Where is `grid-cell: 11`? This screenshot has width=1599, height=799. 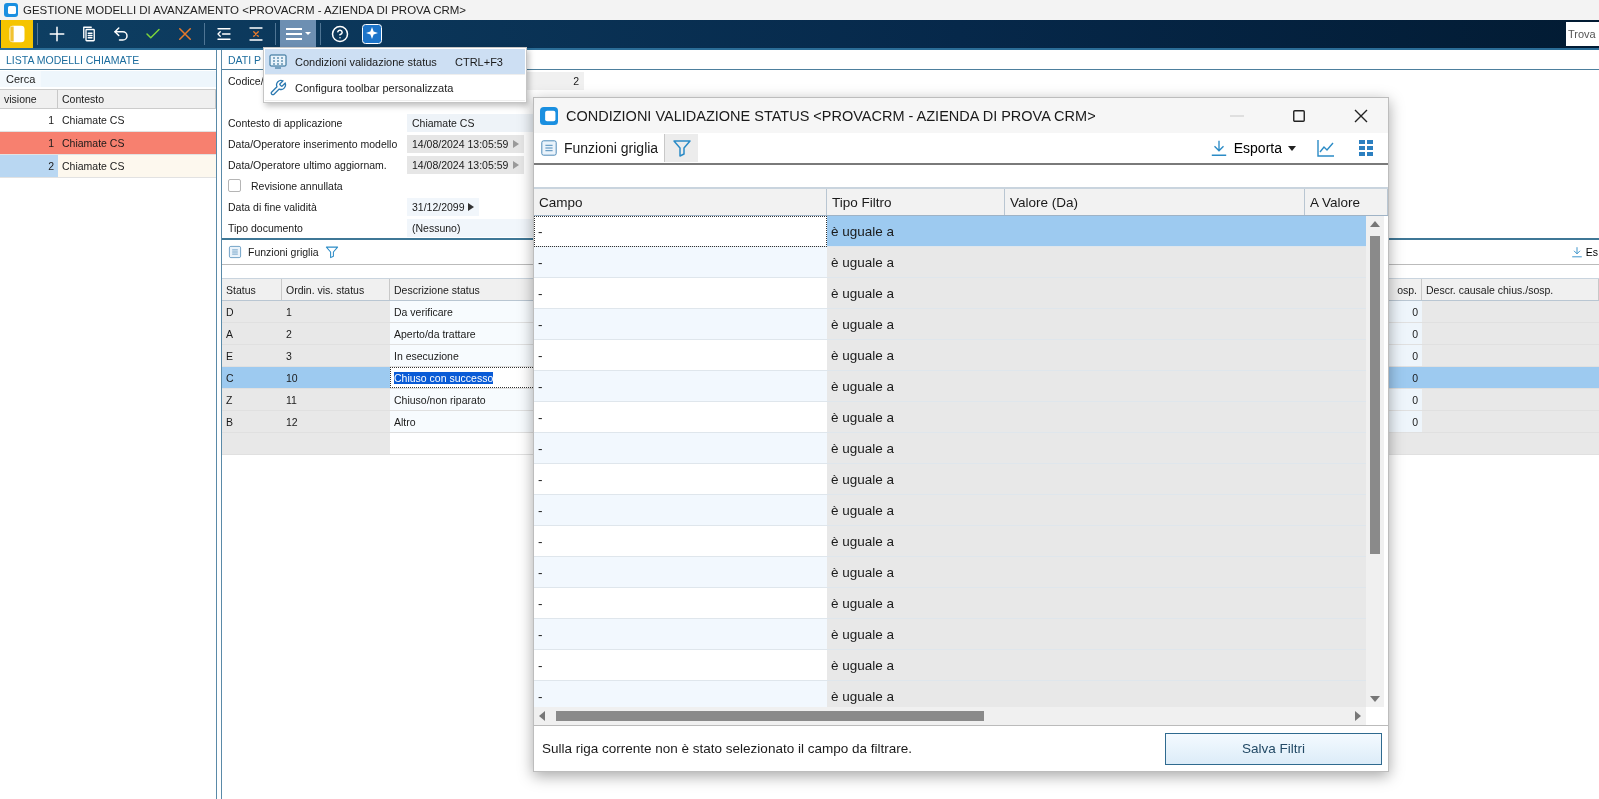
grid-cell: 11 is located at coordinates (336, 399).